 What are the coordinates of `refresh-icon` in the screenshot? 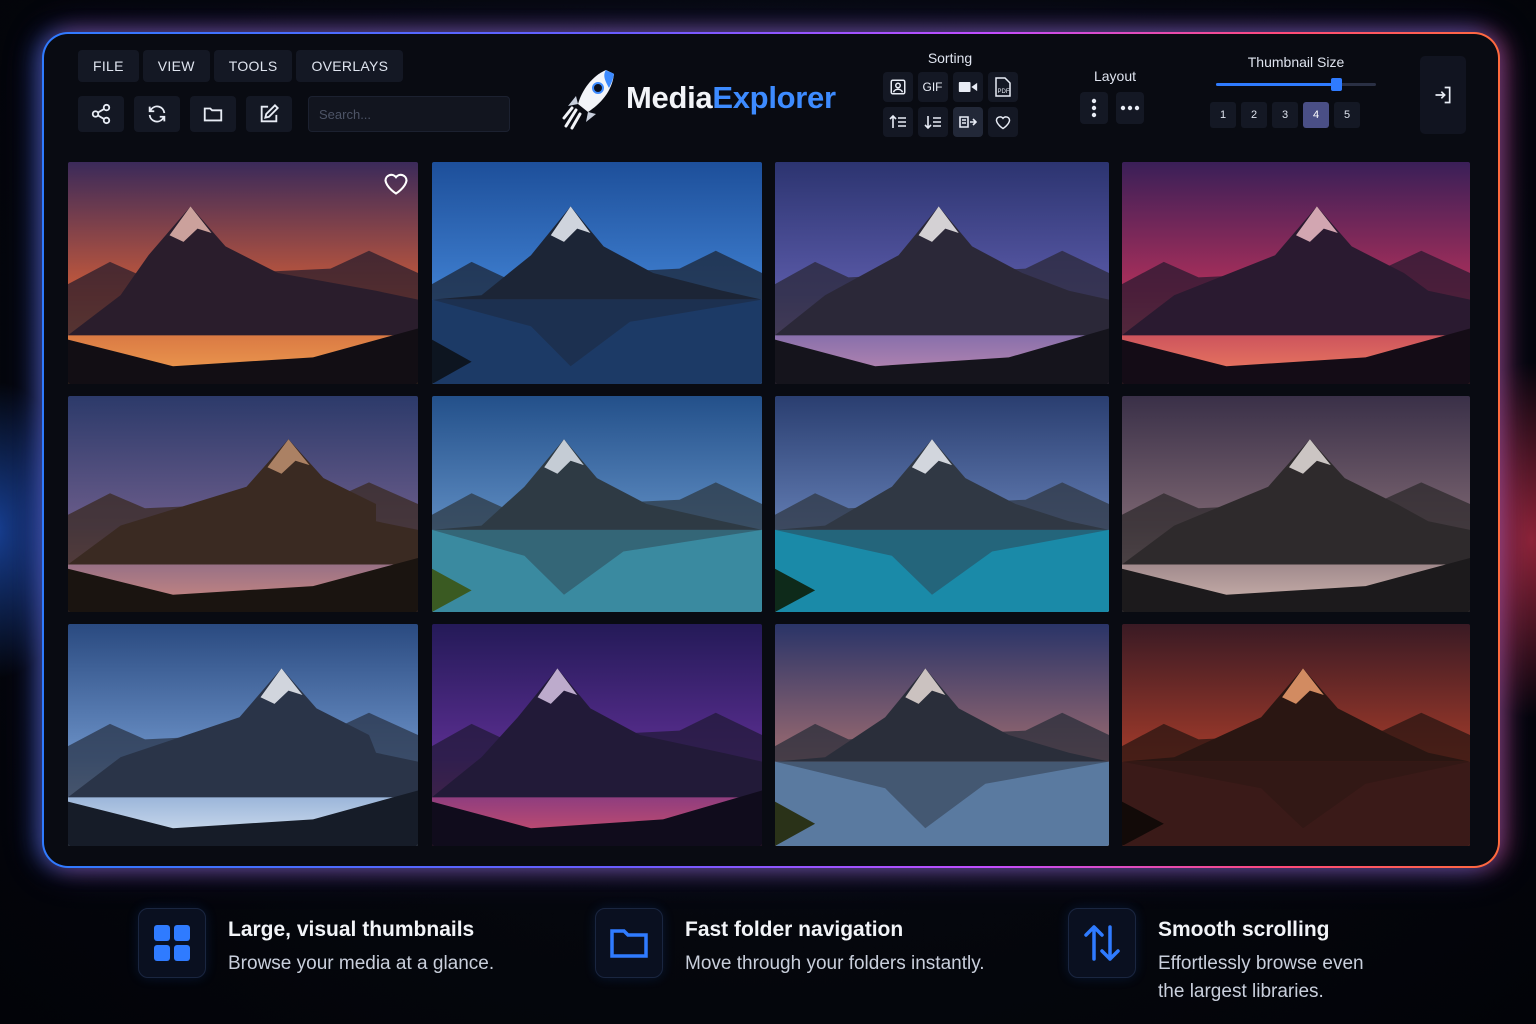 It's located at (157, 114).